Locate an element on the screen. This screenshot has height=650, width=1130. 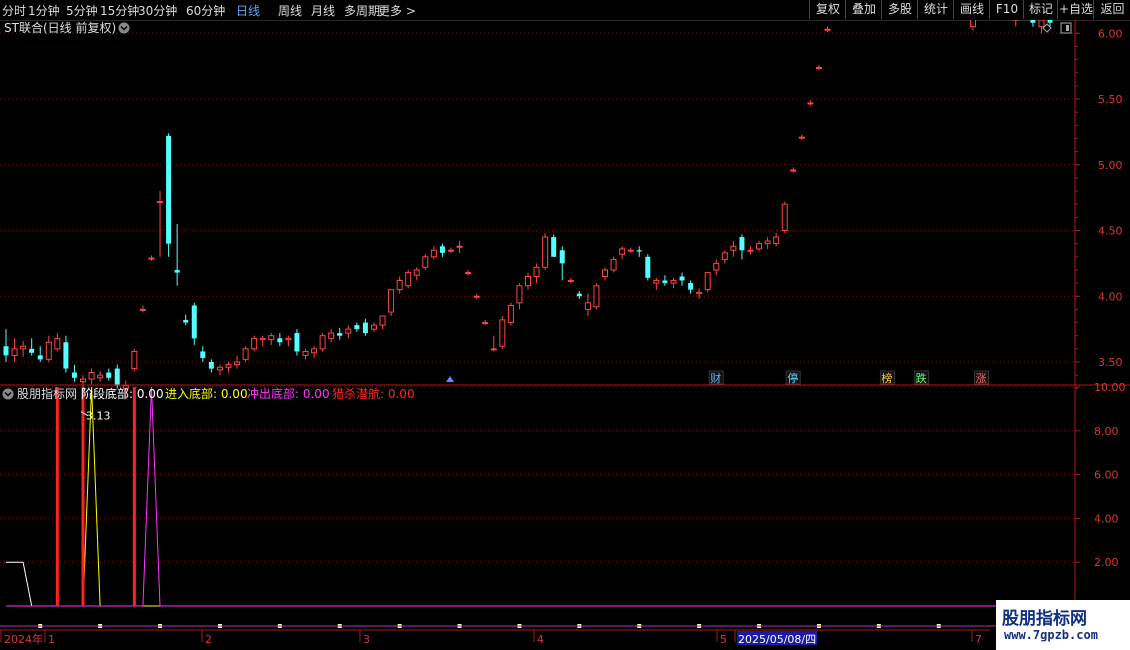
period-tab-6: 日线 is located at coordinates (248, 10).